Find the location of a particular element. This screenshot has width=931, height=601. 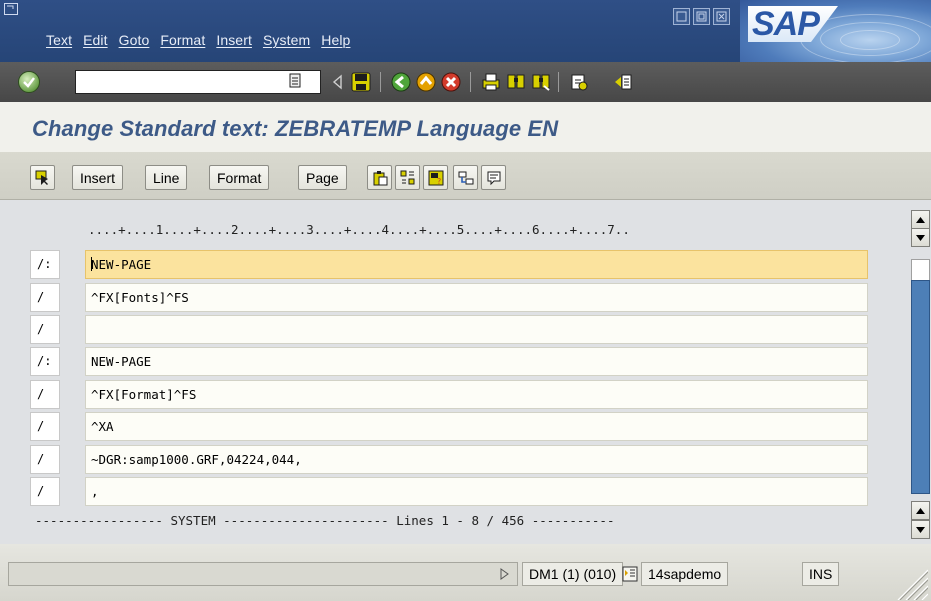

find-icon is located at coordinates (516, 81).